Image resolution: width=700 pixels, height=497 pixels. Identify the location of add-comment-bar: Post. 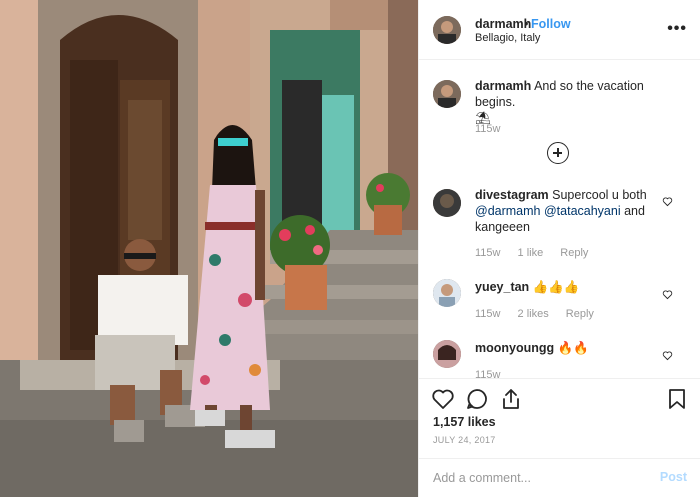
(559, 477).